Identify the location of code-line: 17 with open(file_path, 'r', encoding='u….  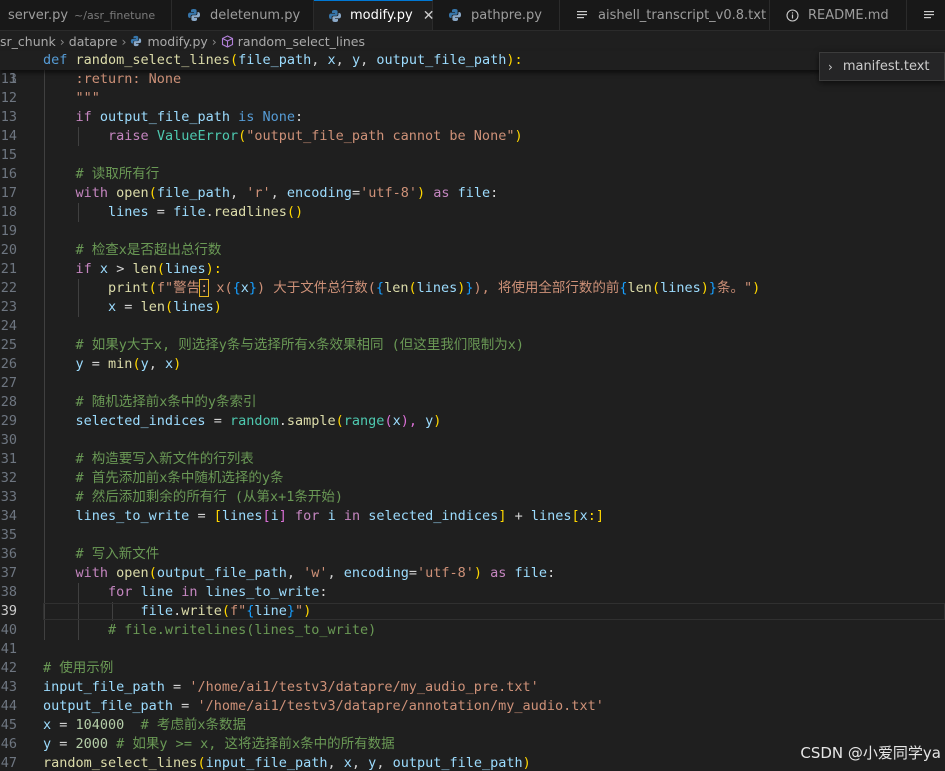
(472, 193).